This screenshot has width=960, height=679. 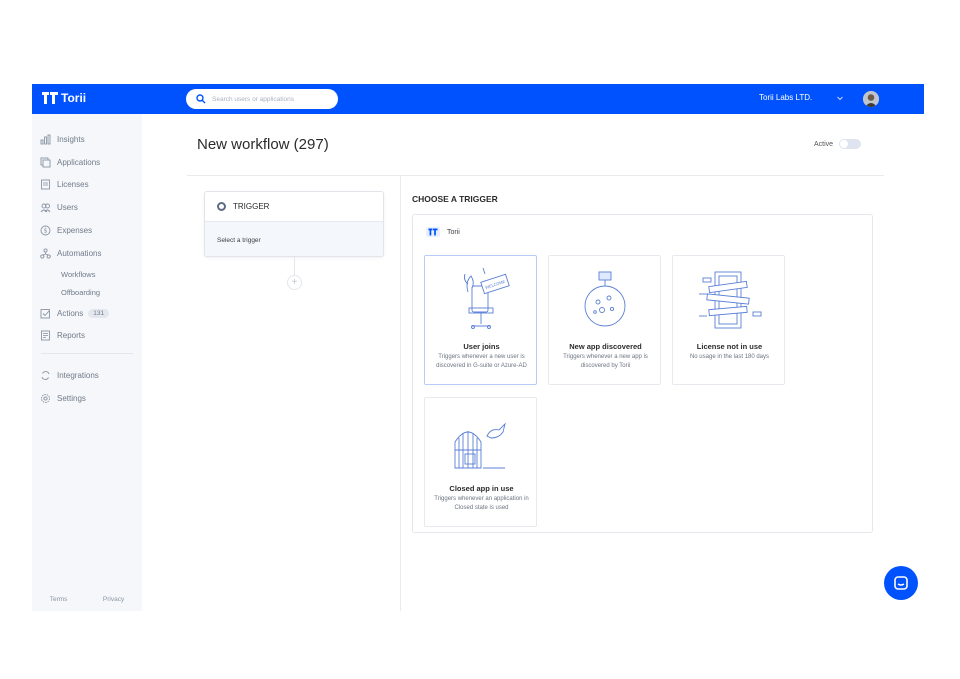 I want to click on top-bar: Torii Torii Labs LTD., so click(x=478, y=99).